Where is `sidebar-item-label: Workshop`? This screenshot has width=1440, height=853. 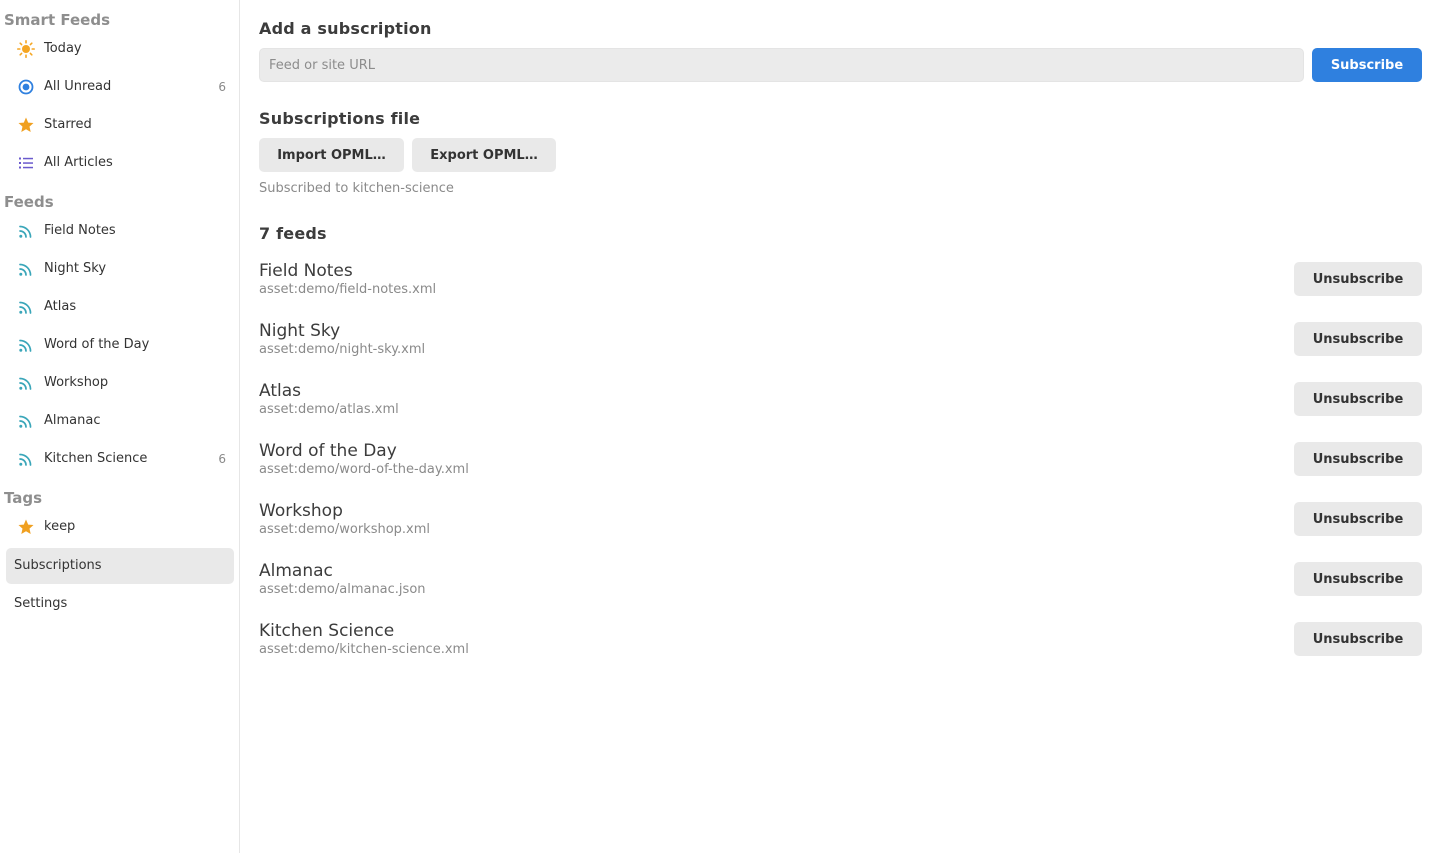 sidebar-item-label: Workshop is located at coordinates (76, 382).